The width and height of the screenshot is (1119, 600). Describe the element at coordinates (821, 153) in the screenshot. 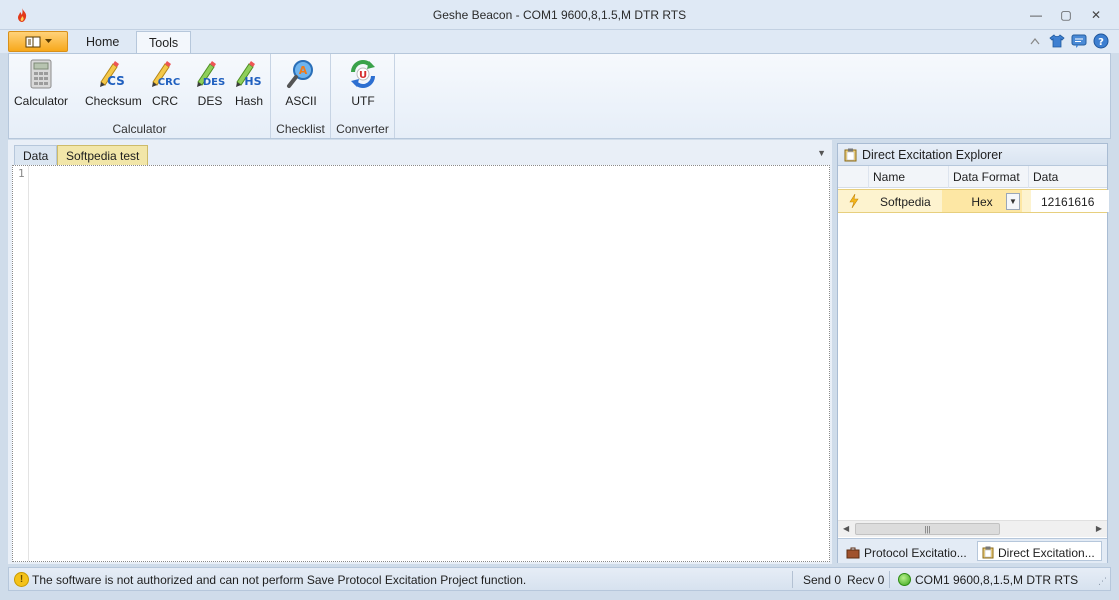

I see `doc-tabs-dropdown-icon: ▼` at that location.